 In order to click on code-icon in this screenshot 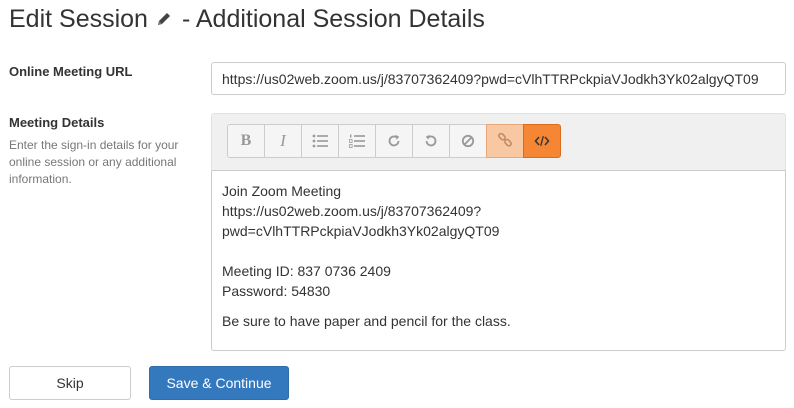, I will do `click(542, 141)`.